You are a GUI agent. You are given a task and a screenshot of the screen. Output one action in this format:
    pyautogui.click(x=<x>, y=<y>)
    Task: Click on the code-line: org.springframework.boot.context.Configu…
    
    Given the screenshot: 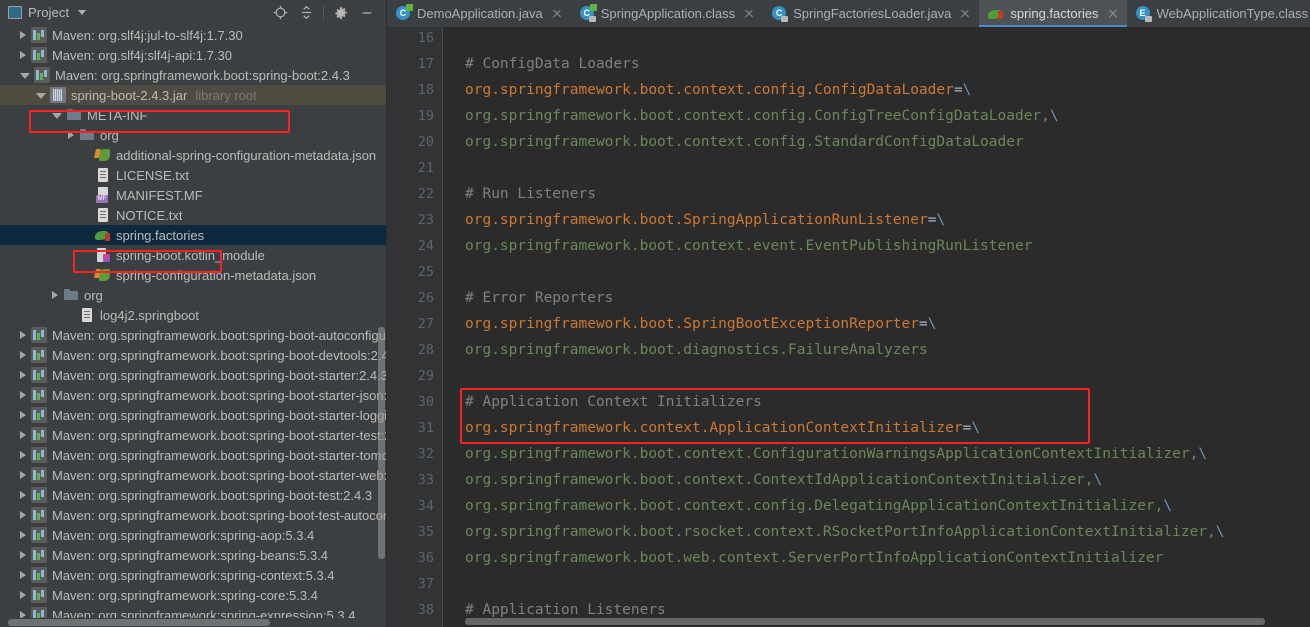 What is the action you would take?
    pyautogui.click(x=836, y=454)
    